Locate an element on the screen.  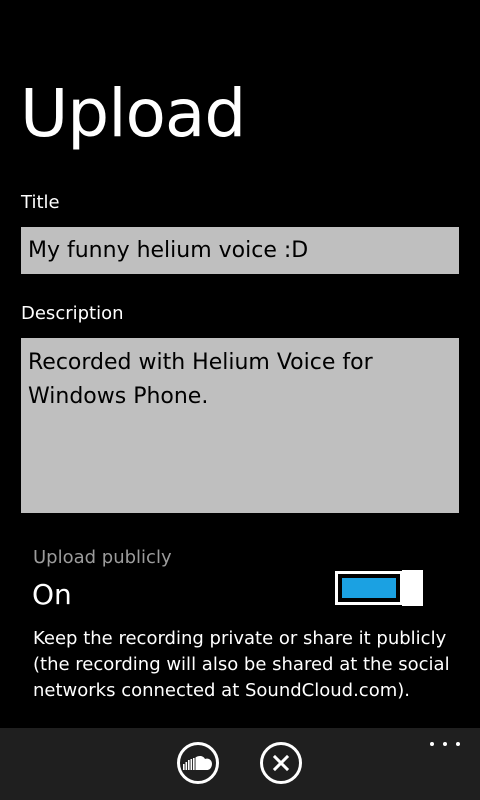
upload-soundcloud-button is located at coordinates (198, 763).